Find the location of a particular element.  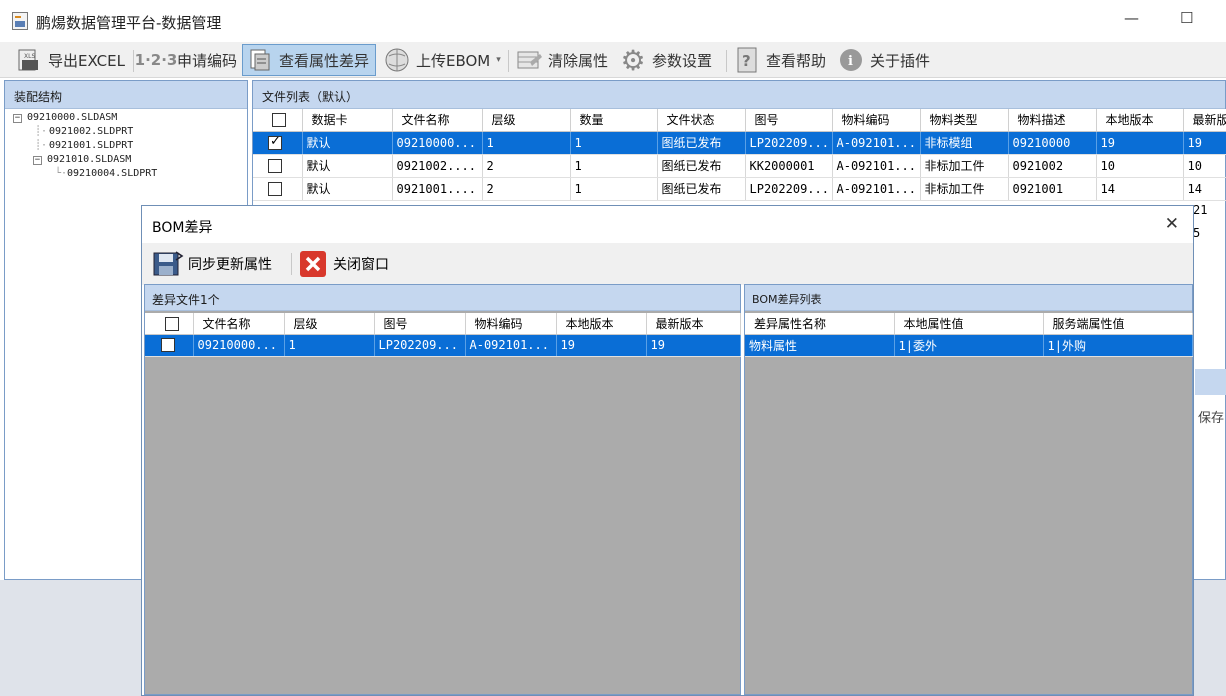

select-all-checkbox-cell is located at coordinates (278, 120).